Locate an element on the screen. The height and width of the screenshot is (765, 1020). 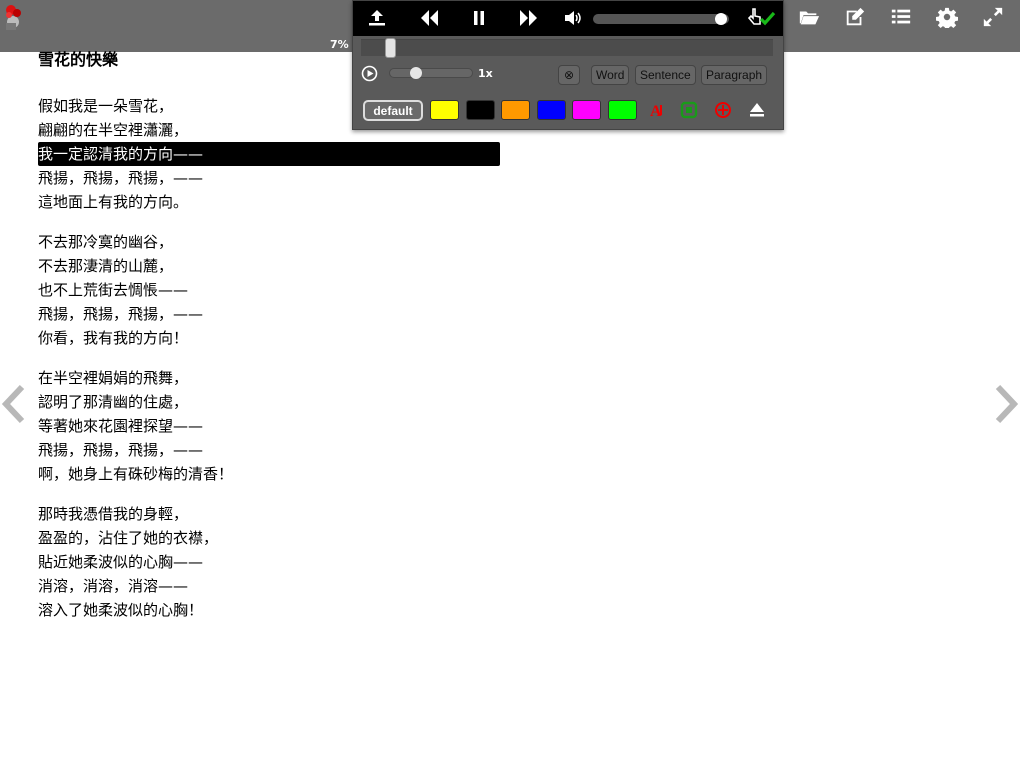
volume-button is located at coordinates (573, 18).